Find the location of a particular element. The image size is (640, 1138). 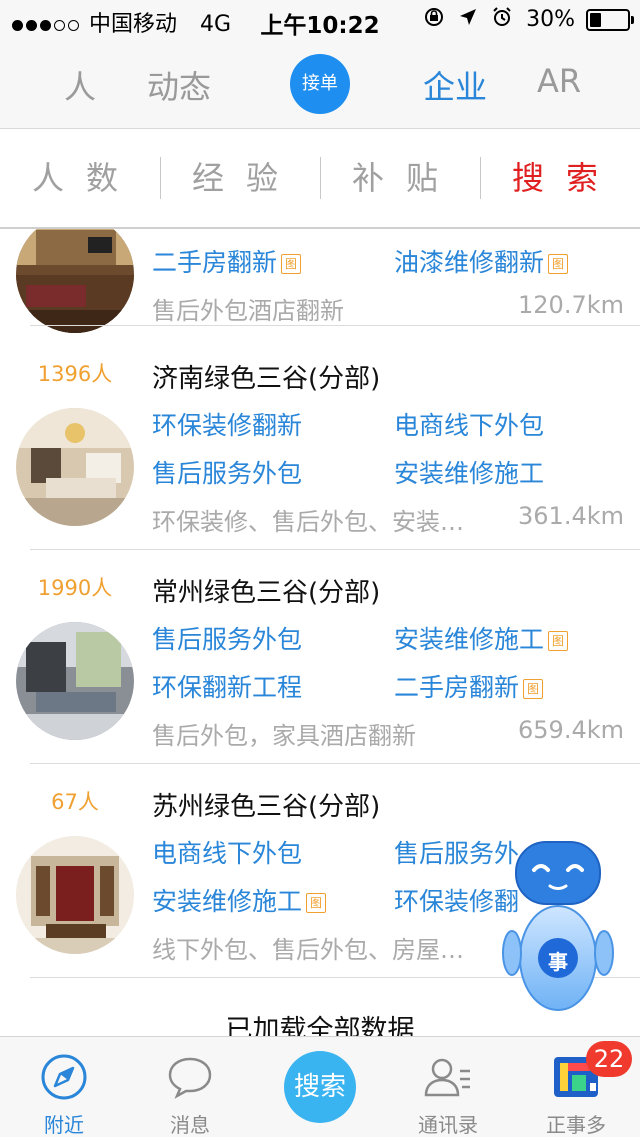

rotation-lock-icon is located at coordinates (434, 20).